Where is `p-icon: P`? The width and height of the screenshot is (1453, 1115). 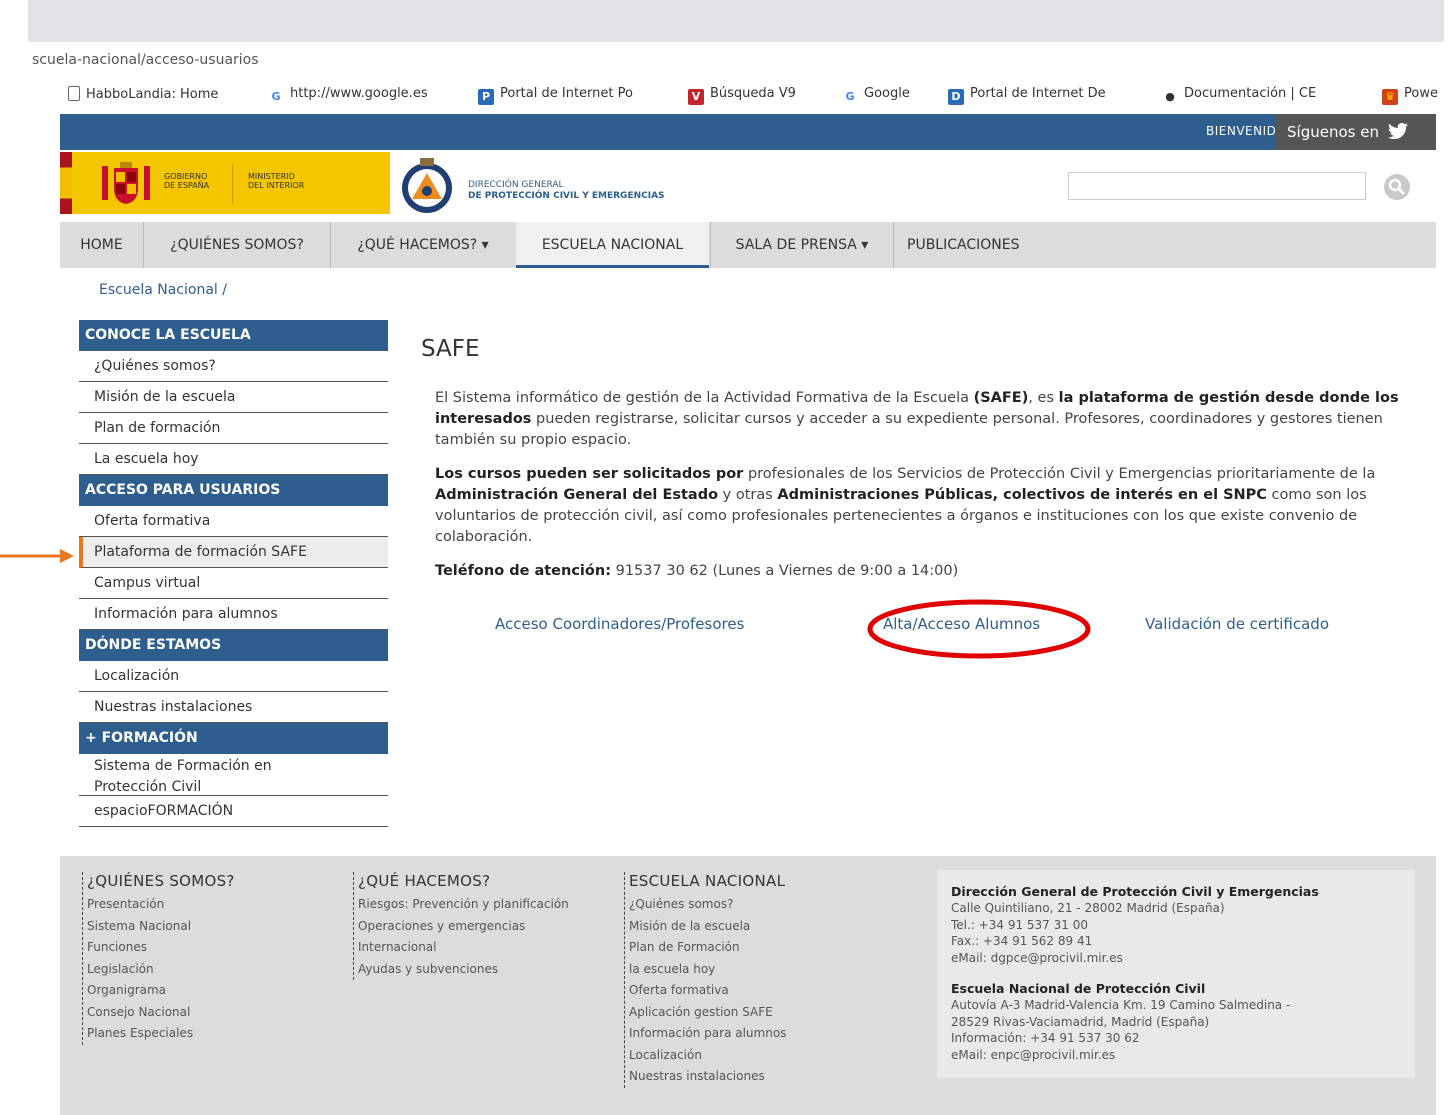
p-icon: P is located at coordinates (486, 97).